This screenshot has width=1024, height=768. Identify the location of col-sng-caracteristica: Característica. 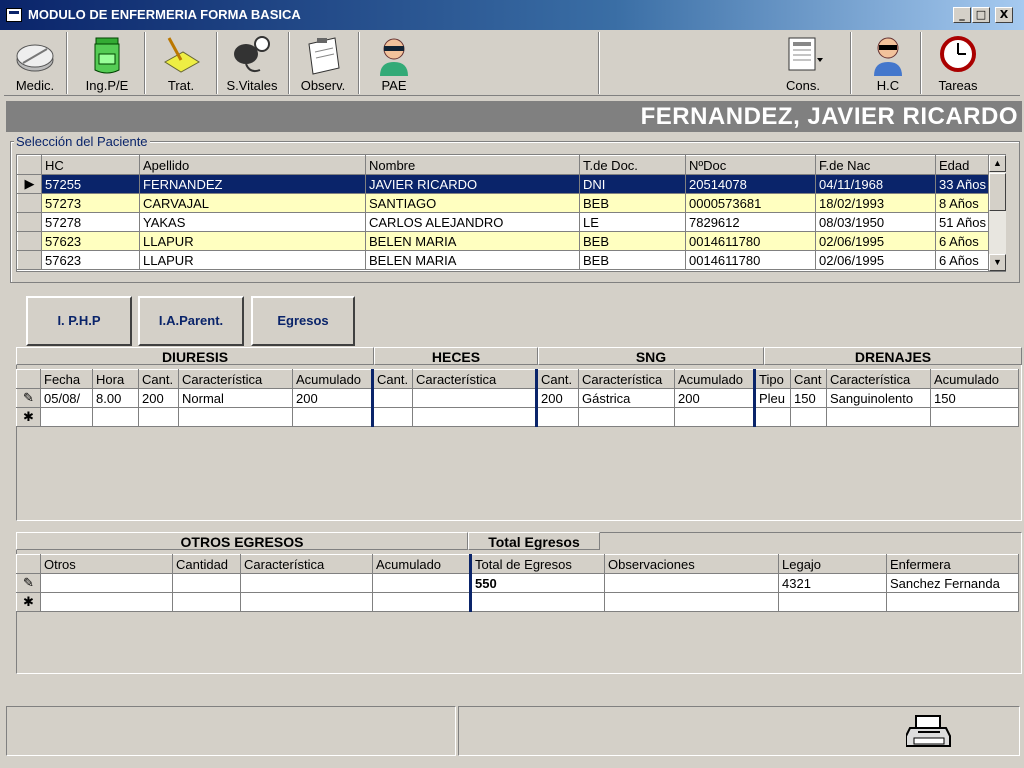
(626, 379).